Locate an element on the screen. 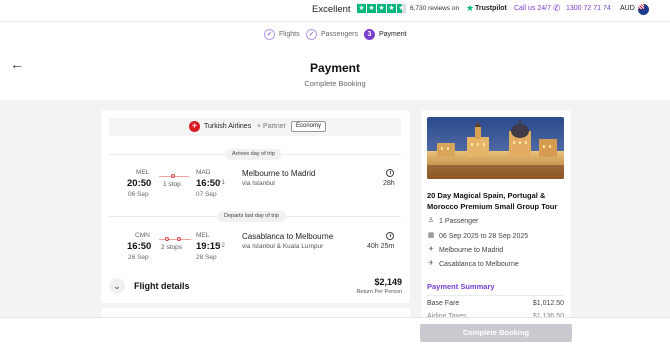 Image resolution: width=670 pixels, height=348 pixels. half-star-icon: ★ is located at coordinates (401, 8).